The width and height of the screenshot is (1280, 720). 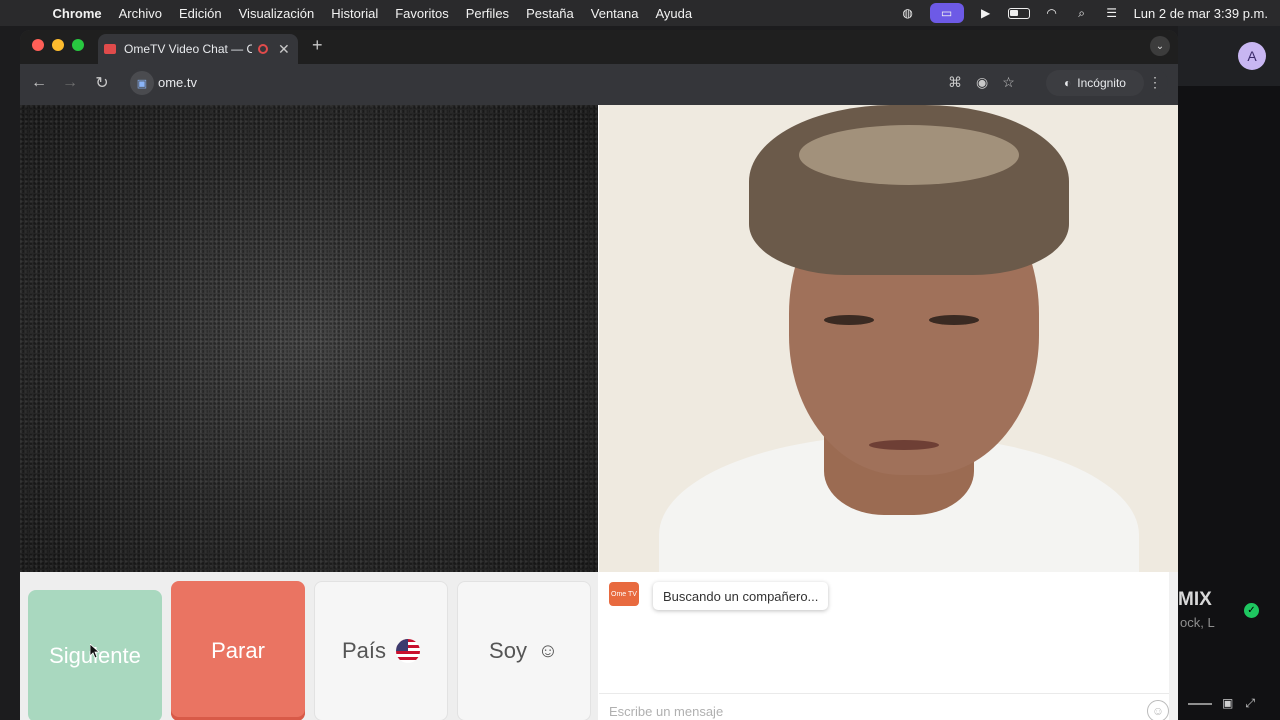 I want to click on tab-title: OmeTV Video Chat — Om, so click(x=188, y=49).